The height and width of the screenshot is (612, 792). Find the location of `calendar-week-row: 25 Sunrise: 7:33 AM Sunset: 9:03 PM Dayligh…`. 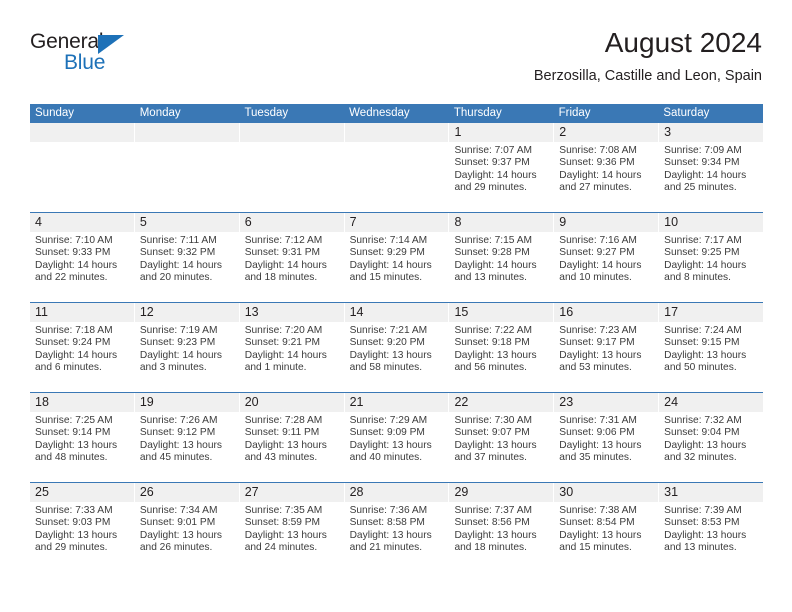

calendar-week-row: 25 Sunrise: 7:33 AM Sunset: 9:03 PM Dayligh… is located at coordinates (396, 527).